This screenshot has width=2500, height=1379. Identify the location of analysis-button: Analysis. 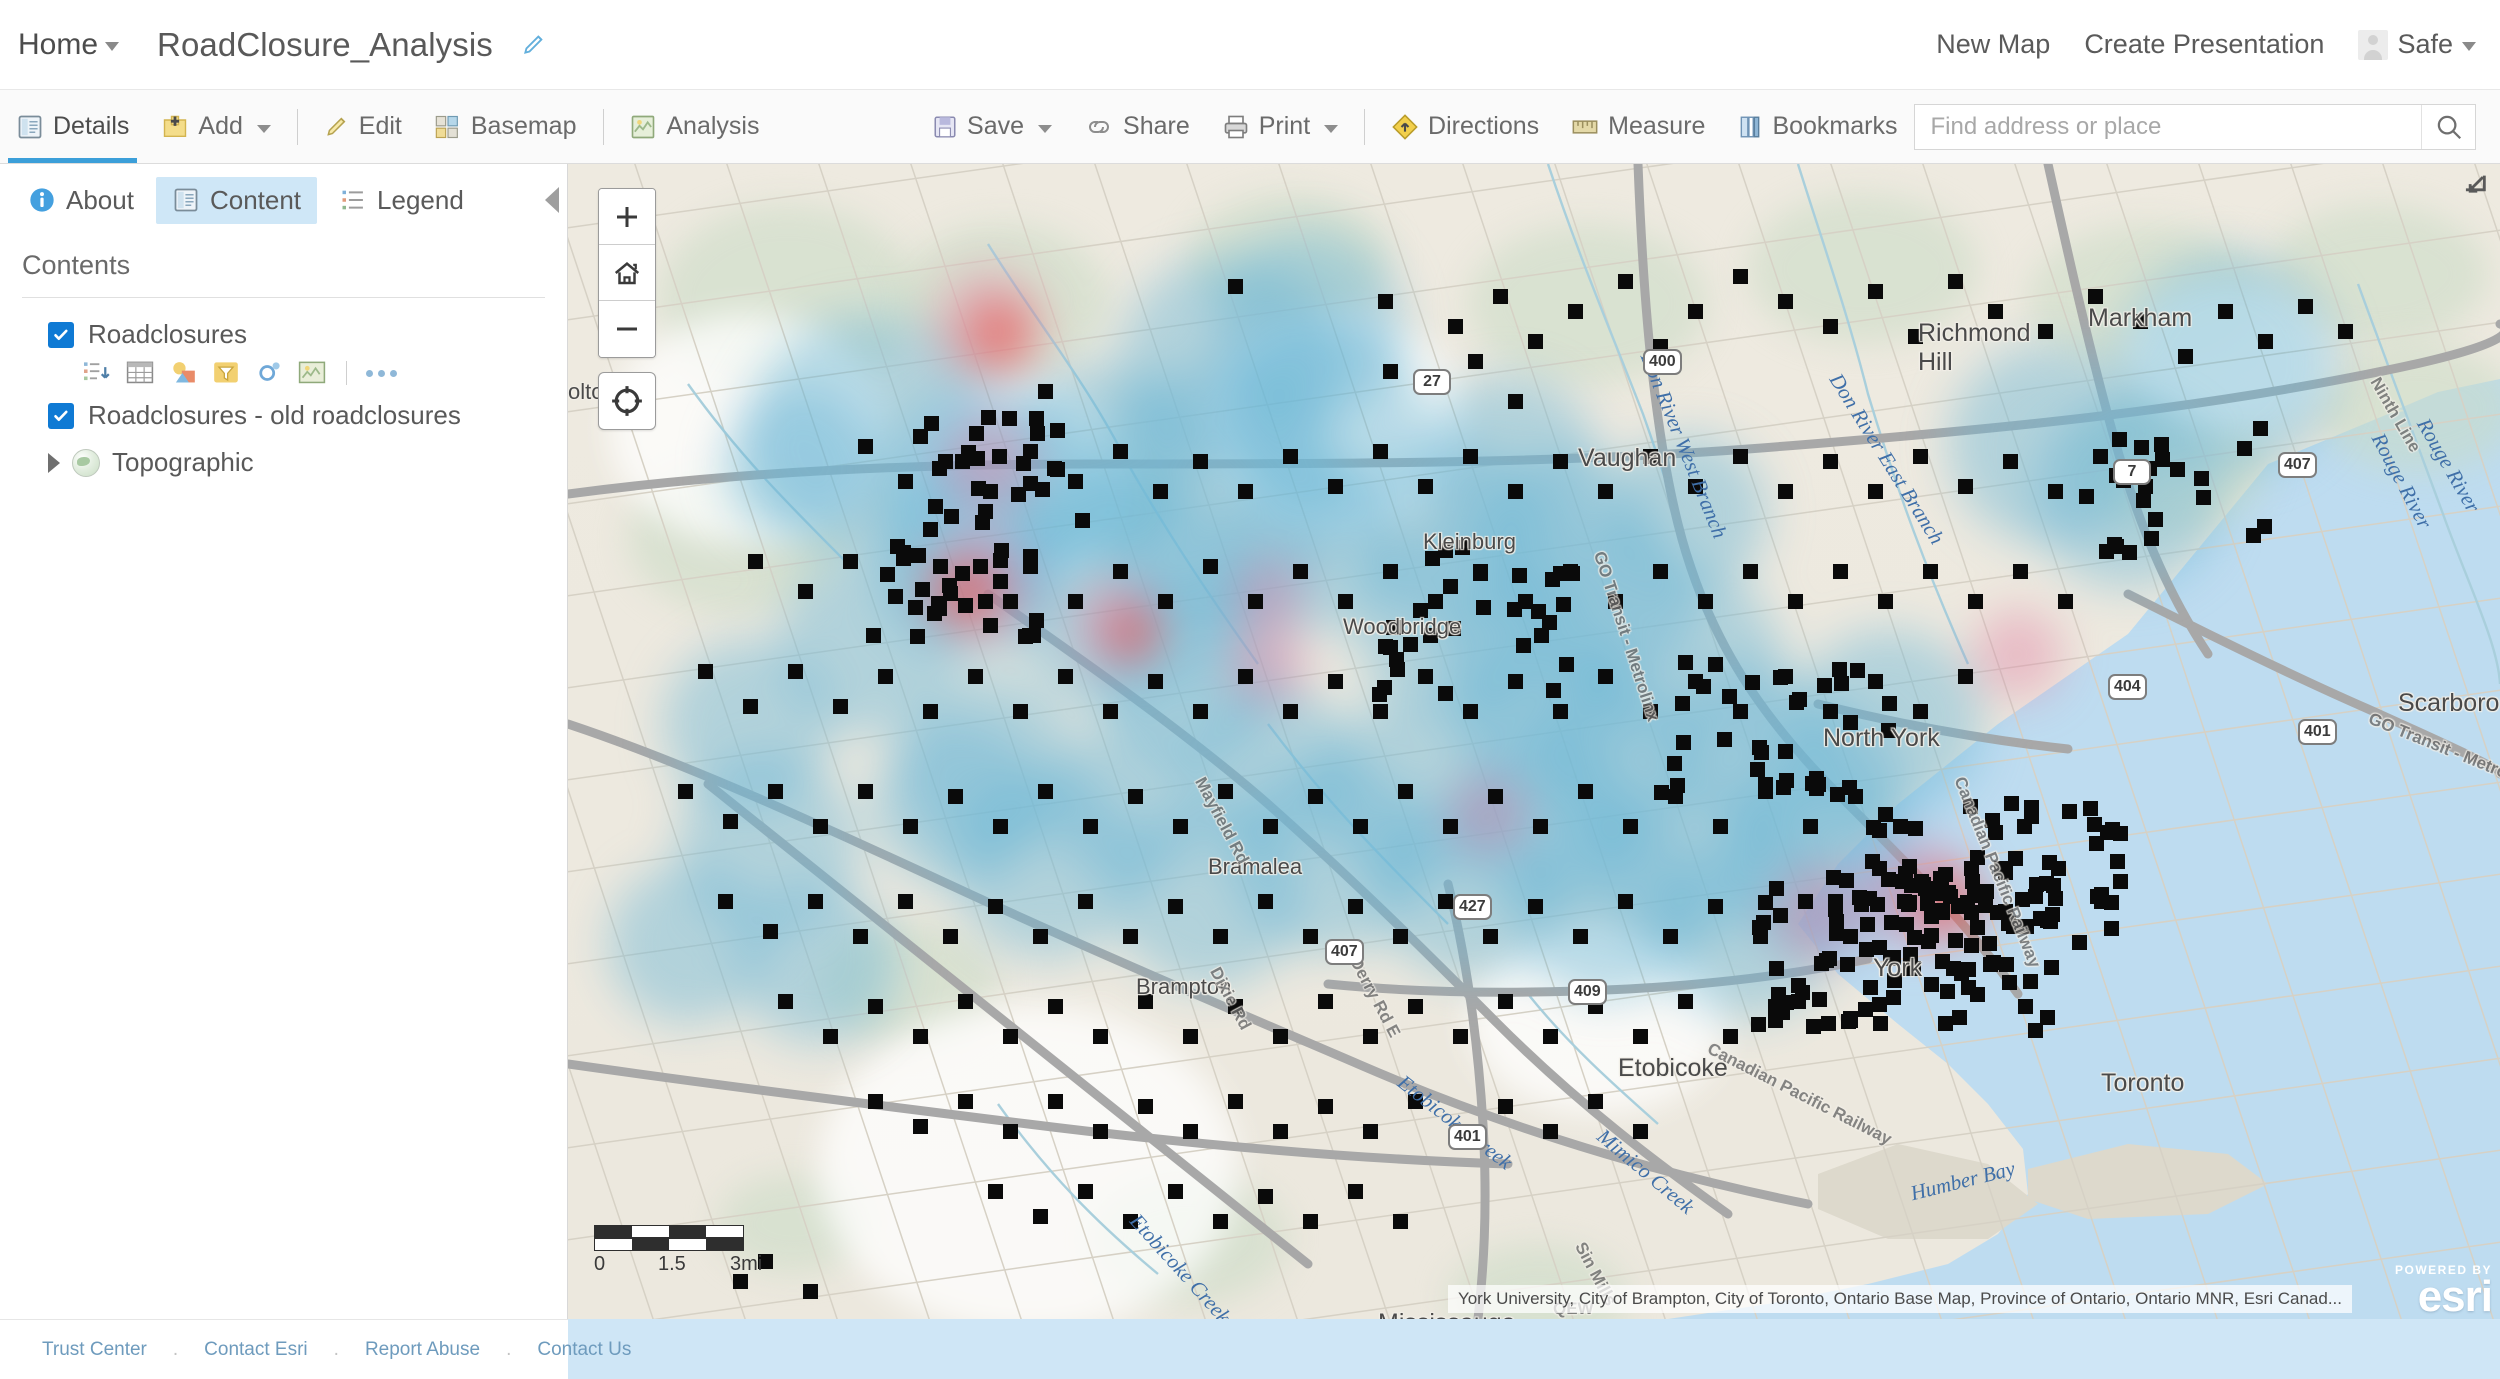
(694, 127).